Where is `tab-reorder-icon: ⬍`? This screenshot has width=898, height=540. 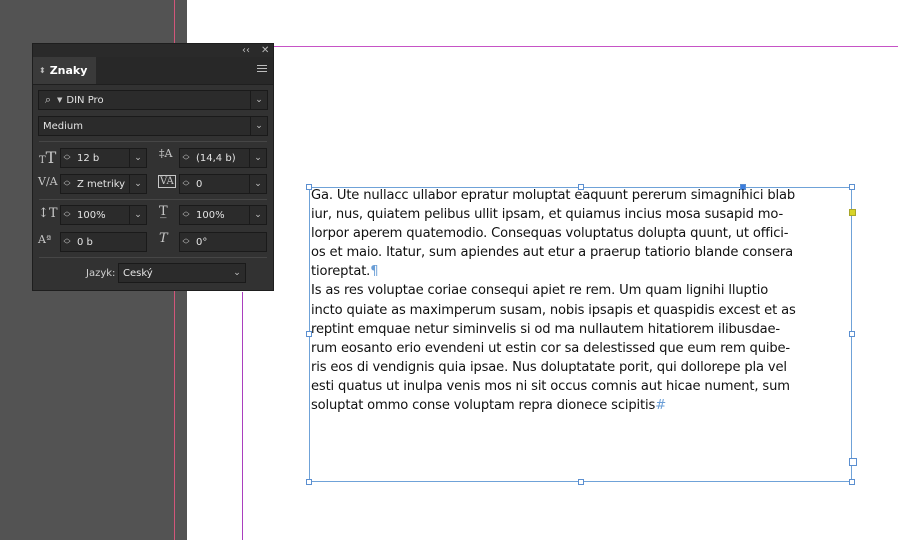 tab-reorder-icon: ⬍ is located at coordinates (42, 70).